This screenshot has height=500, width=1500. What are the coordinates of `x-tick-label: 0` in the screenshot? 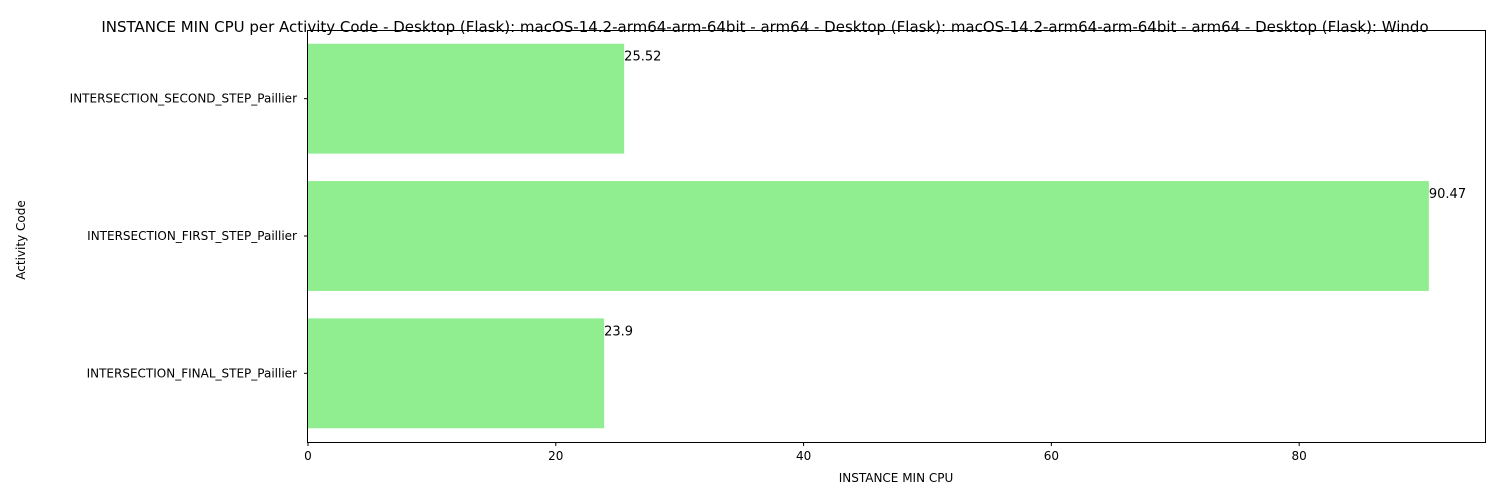 It's located at (308, 456).